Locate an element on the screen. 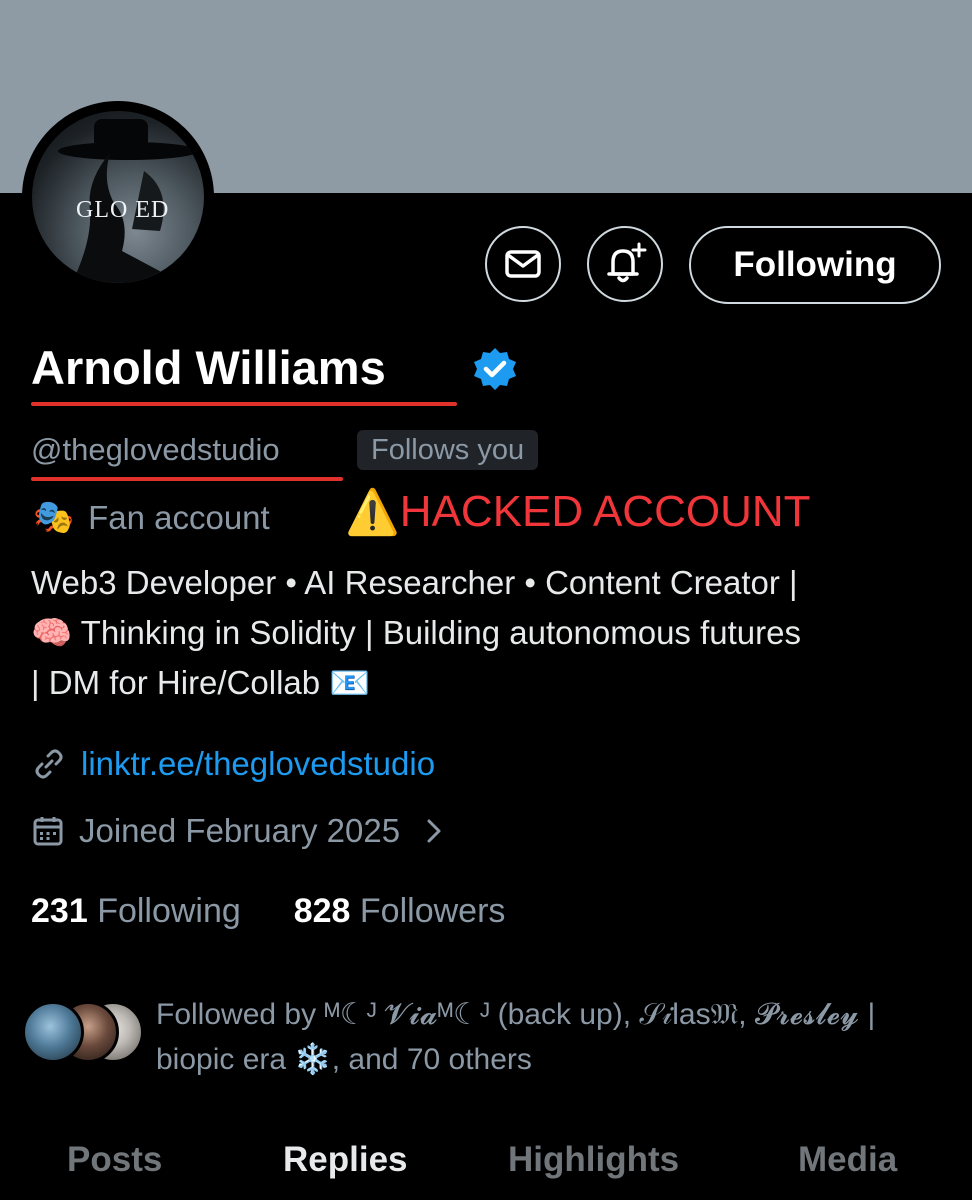 The image size is (972, 1200). follow-stats: 231 Following 828 Followers is located at coordinates (268, 911).